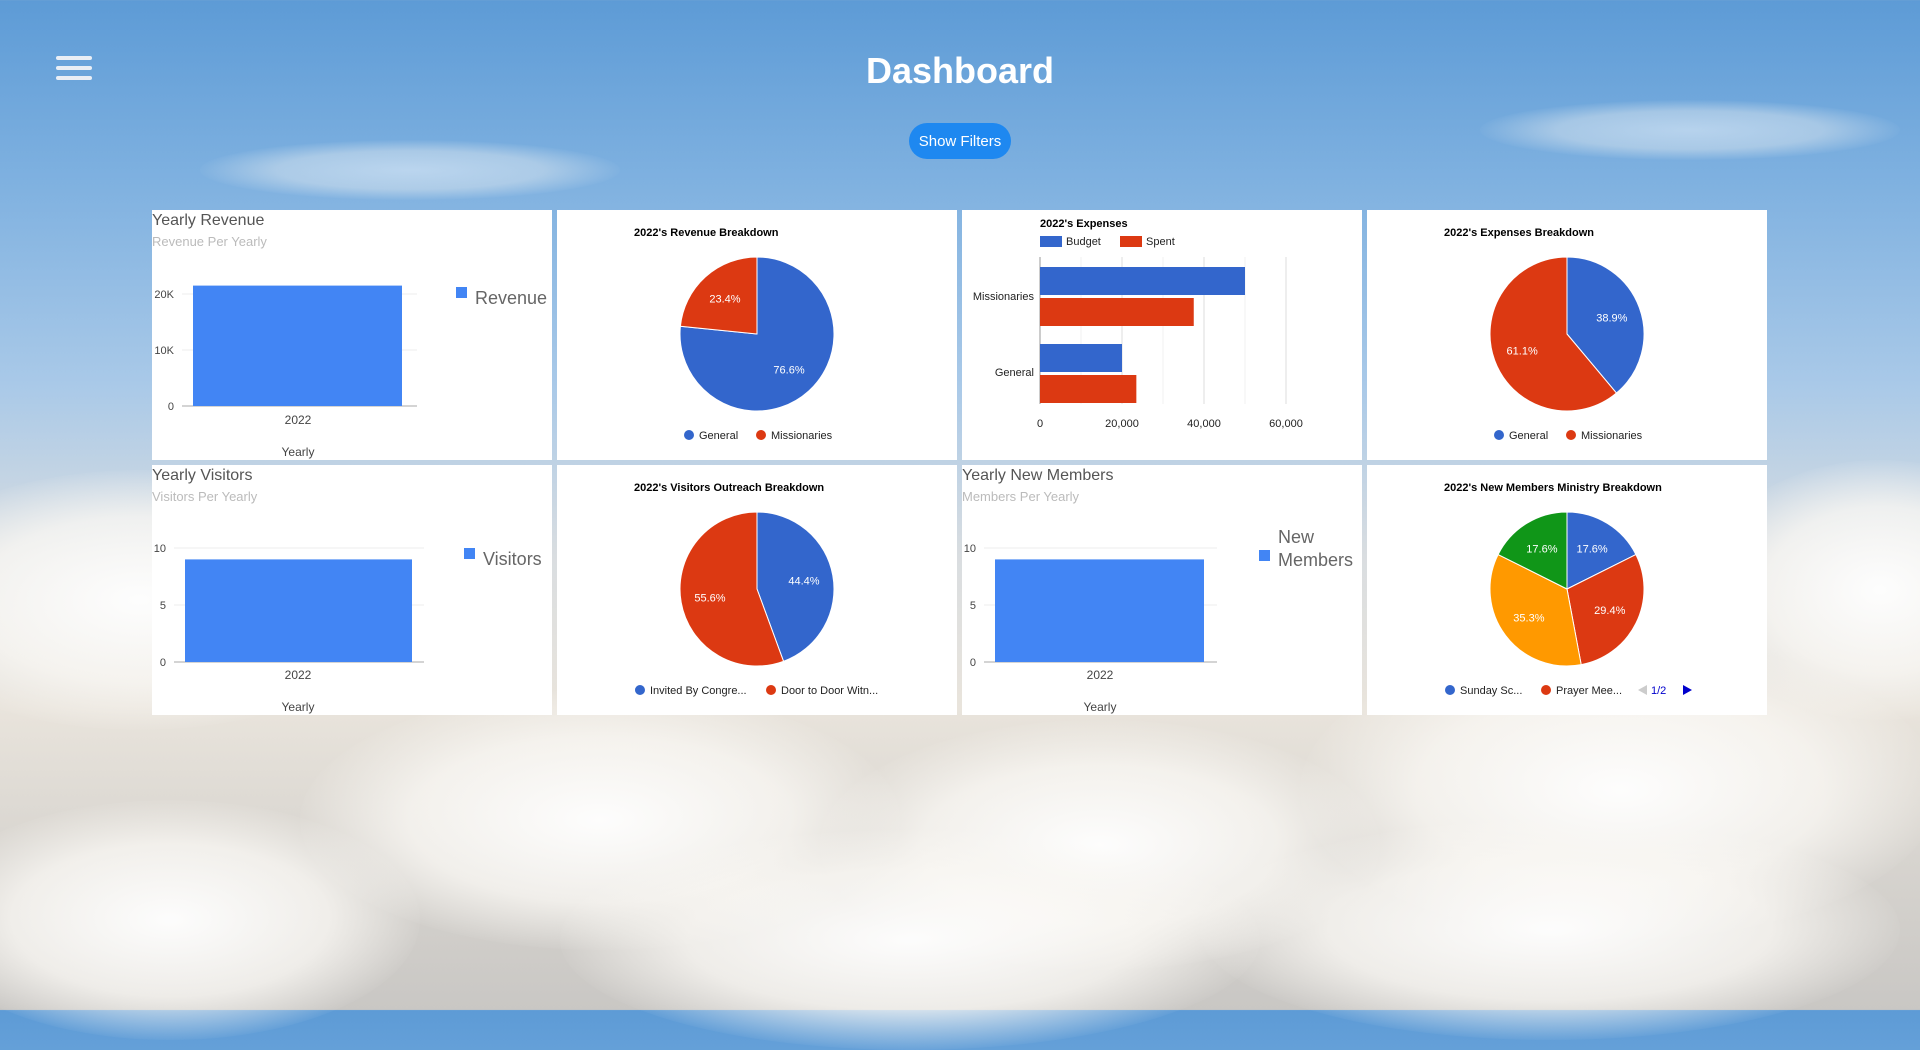 The height and width of the screenshot is (1050, 1920). I want to click on revenue-chart: 0 10K 20K 2022 Yearly Revenue, so click(350, 372).